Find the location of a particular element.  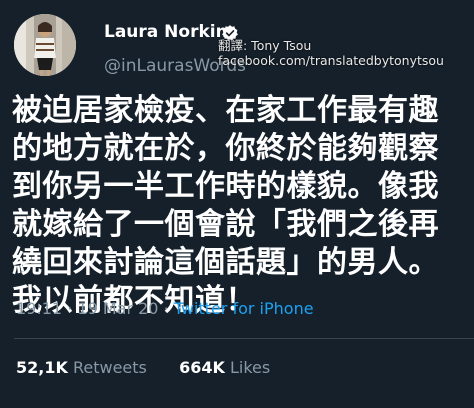

tweet-text-line: 就嫁給了一個會說「我們之後再 is located at coordinates (225, 224).